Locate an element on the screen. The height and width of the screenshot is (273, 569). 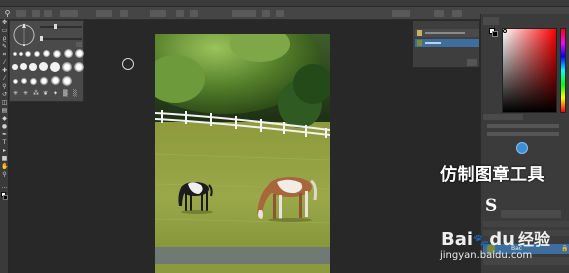
flow-field is located at coordinates (158, 13).